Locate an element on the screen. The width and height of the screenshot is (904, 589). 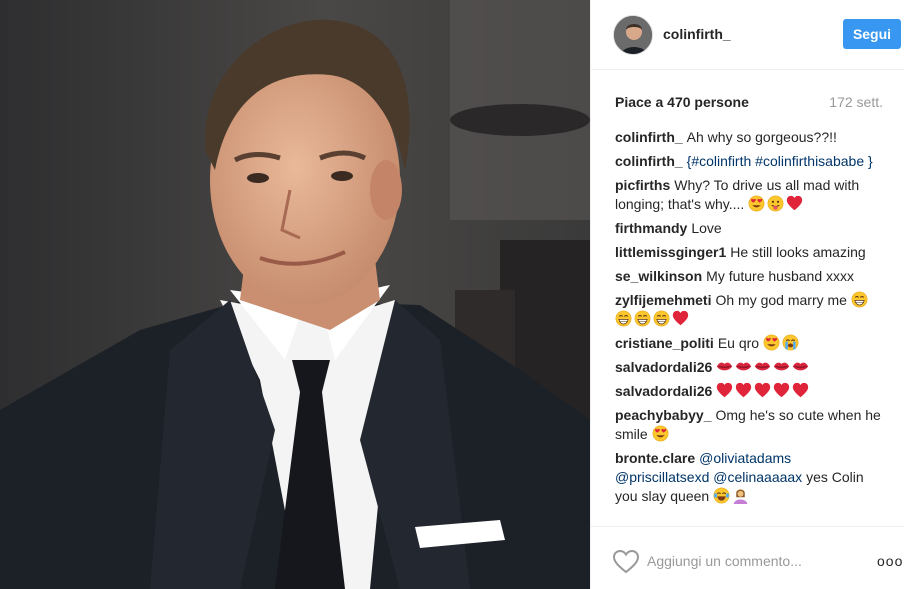
comment-username: picfirths is located at coordinates (642, 185).